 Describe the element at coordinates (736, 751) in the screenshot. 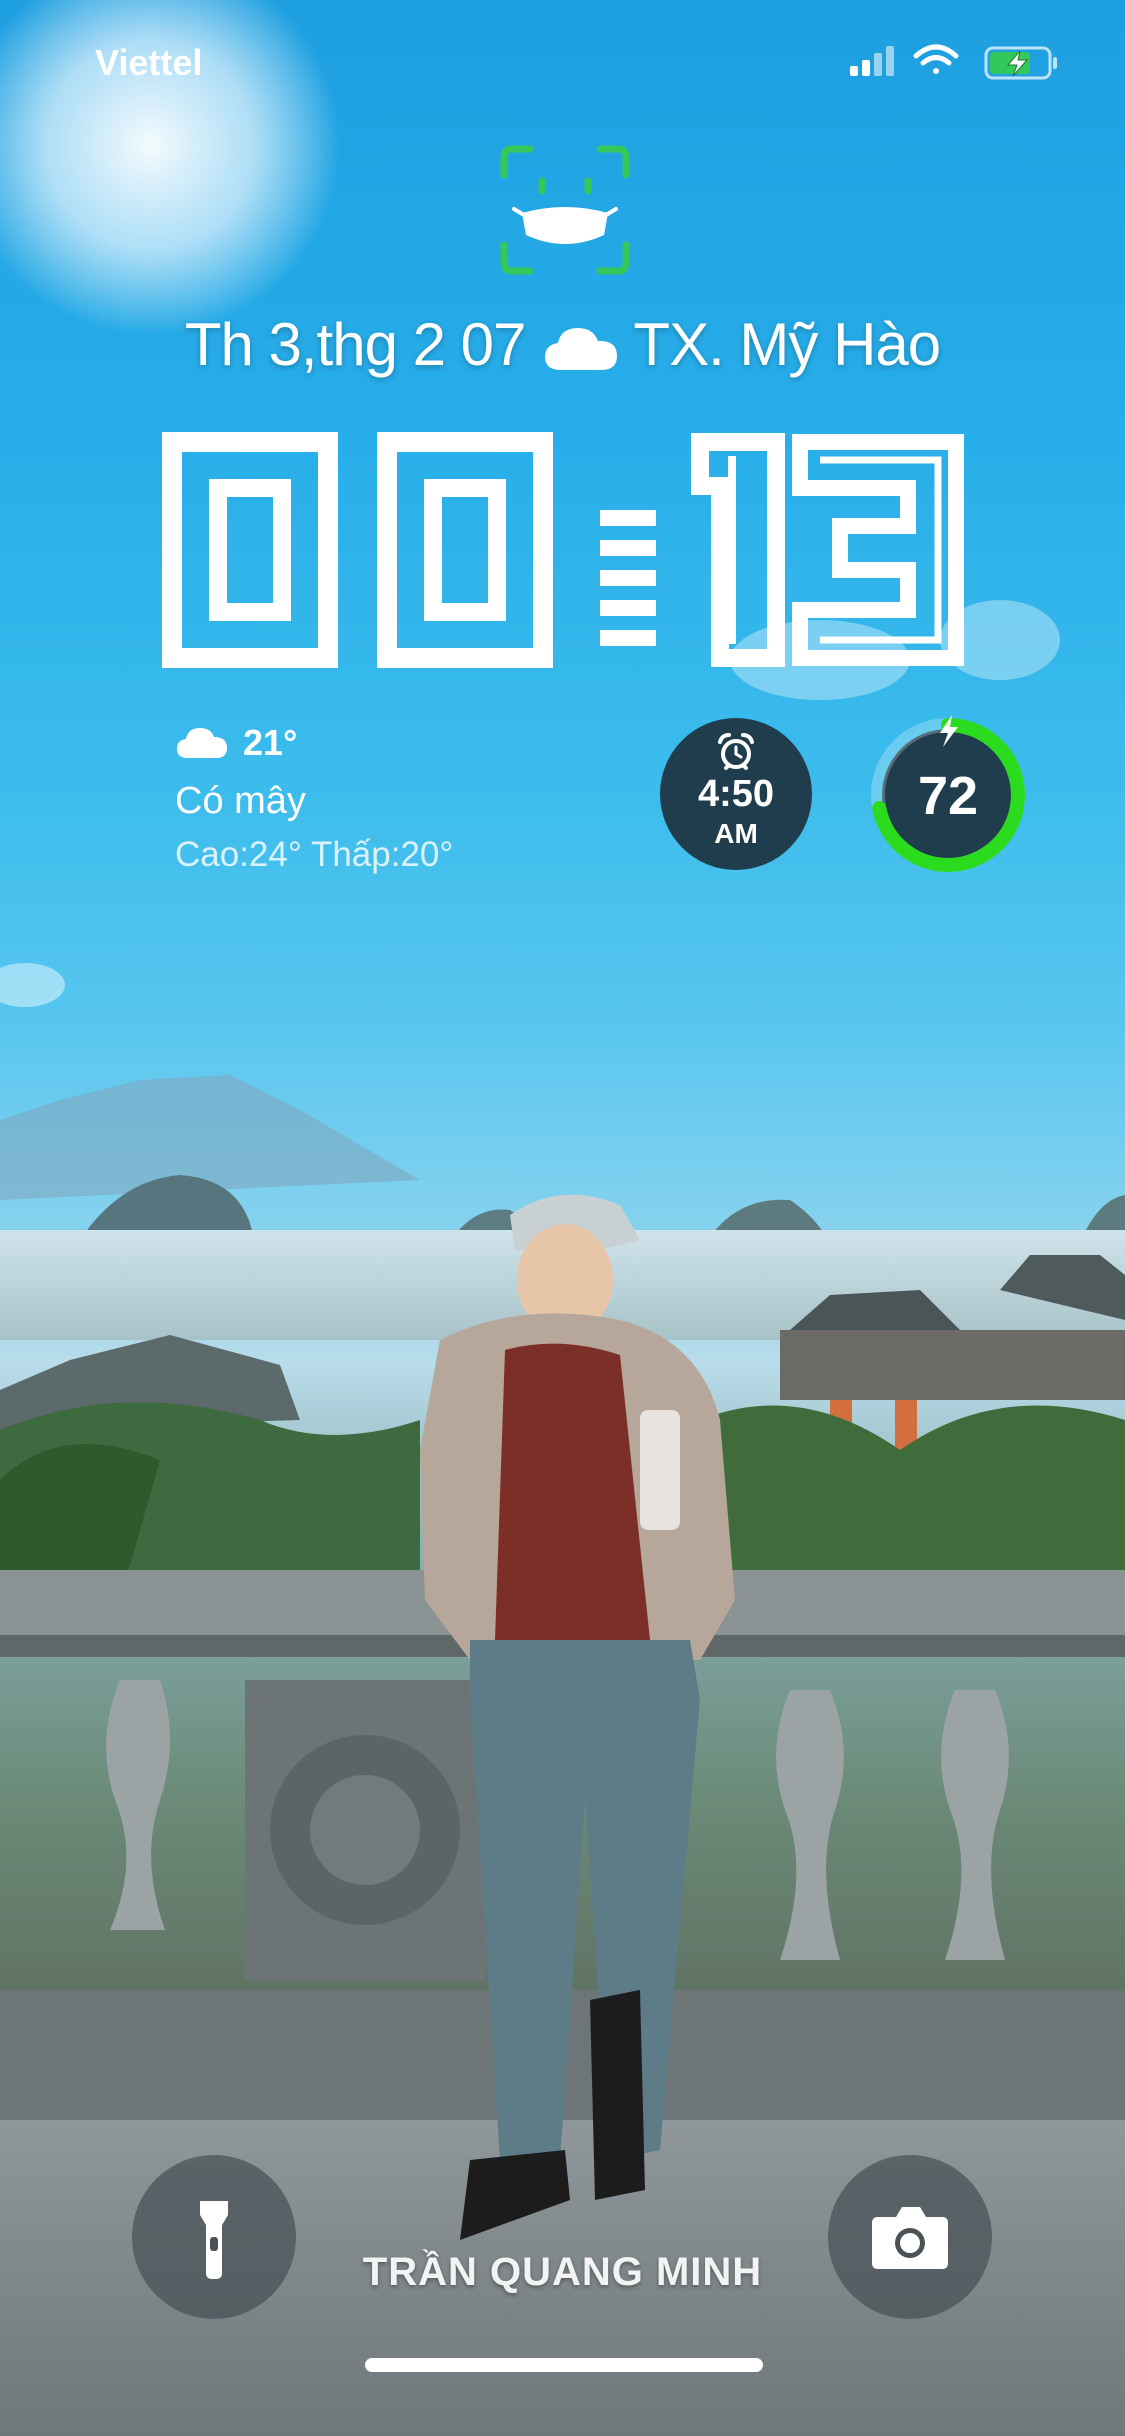

I see `alarm-clock-icon` at that location.